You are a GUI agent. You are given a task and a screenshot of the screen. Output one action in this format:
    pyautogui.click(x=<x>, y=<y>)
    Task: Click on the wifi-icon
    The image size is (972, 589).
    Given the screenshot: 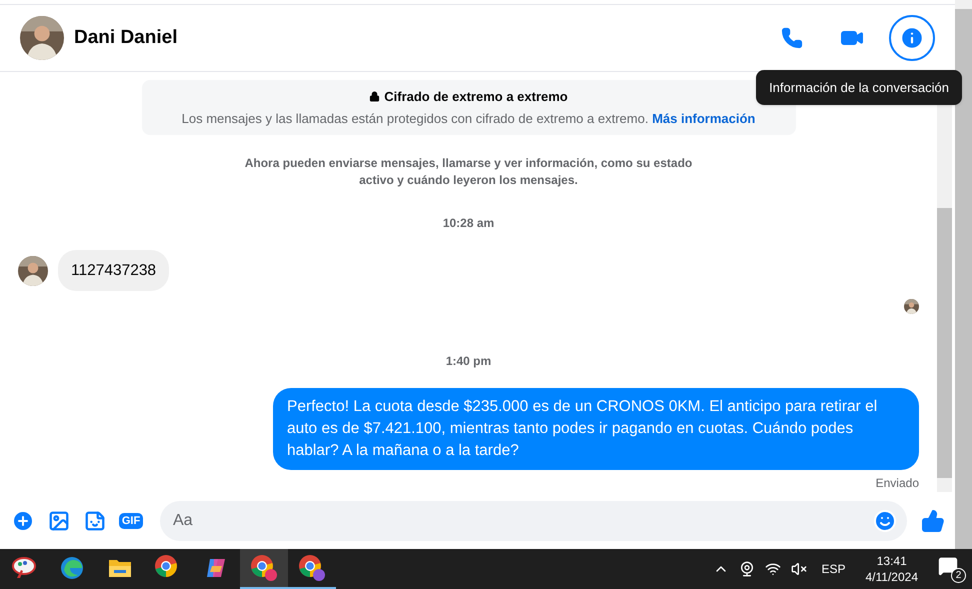 What is the action you would take?
    pyautogui.click(x=773, y=569)
    